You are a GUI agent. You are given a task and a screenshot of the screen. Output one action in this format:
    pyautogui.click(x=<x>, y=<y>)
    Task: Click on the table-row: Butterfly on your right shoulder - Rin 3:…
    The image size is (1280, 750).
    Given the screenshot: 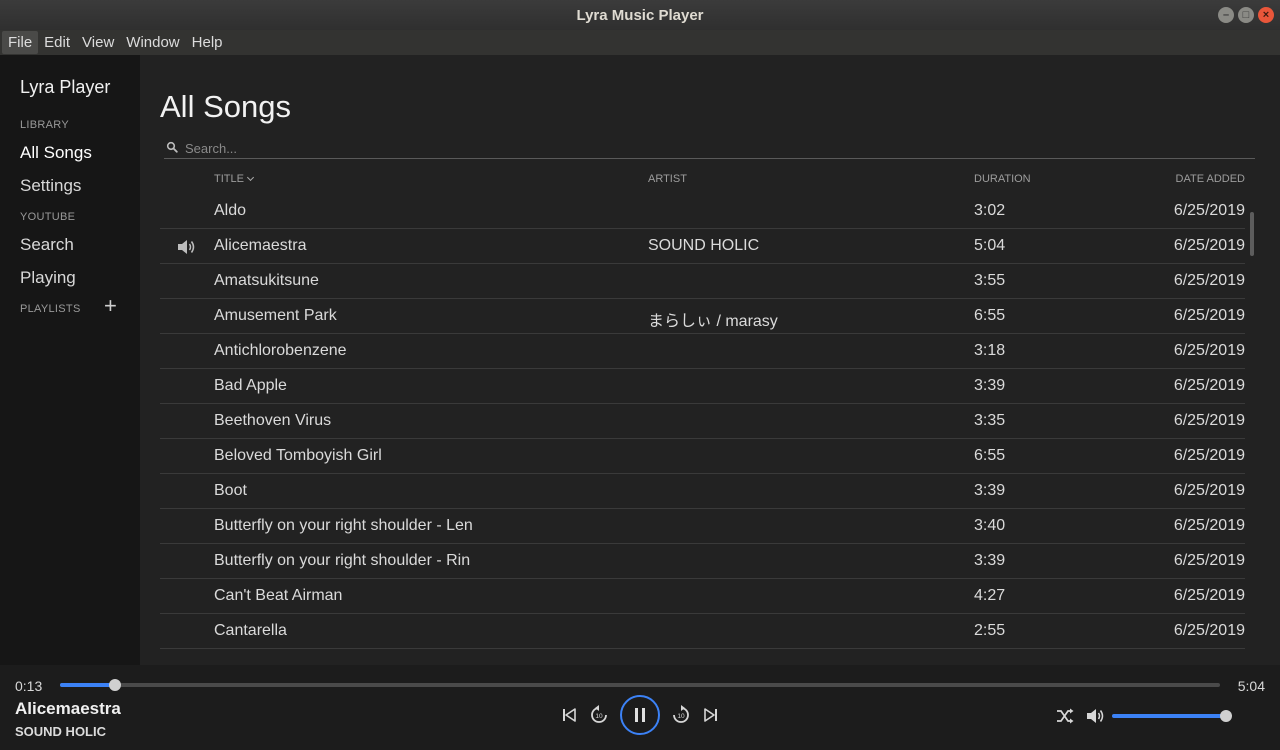 What is the action you would take?
    pyautogui.click(x=702, y=561)
    